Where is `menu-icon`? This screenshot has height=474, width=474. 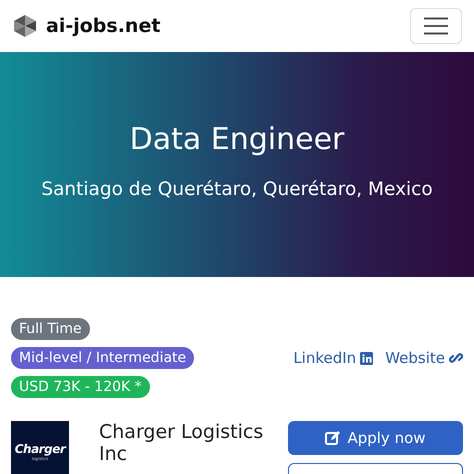
menu-icon is located at coordinates (436, 26).